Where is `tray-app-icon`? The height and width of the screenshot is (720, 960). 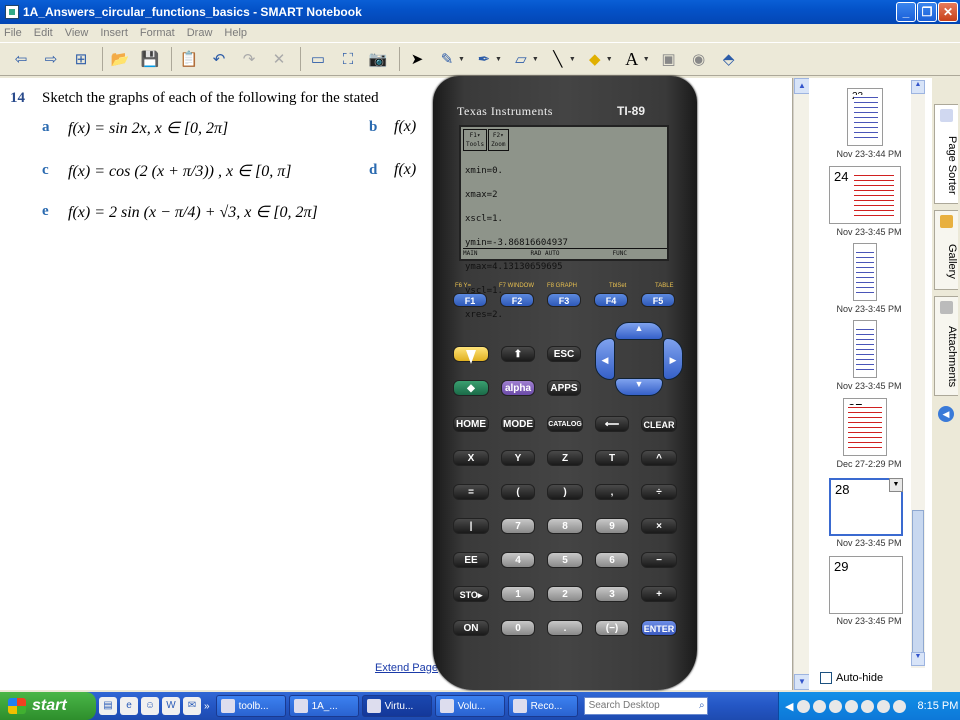 tray-app-icon is located at coordinates (900, 706).